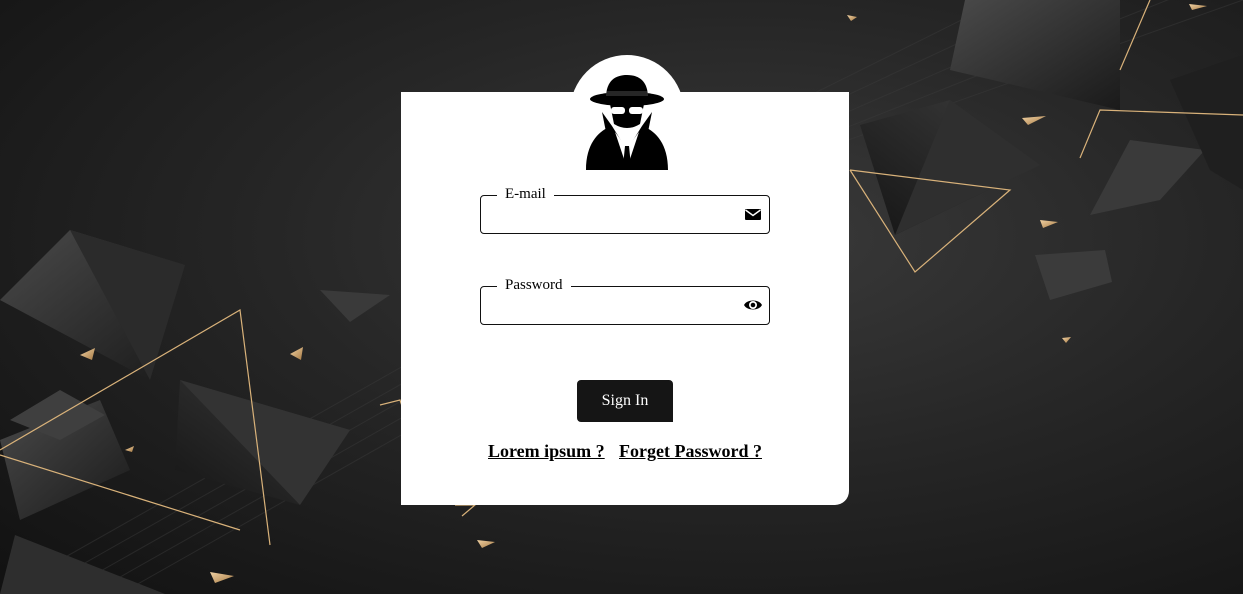 The height and width of the screenshot is (594, 1243). Describe the element at coordinates (546, 451) in the screenshot. I see `lorem-ipsum-link: Lorem ipsum ?` at that location.